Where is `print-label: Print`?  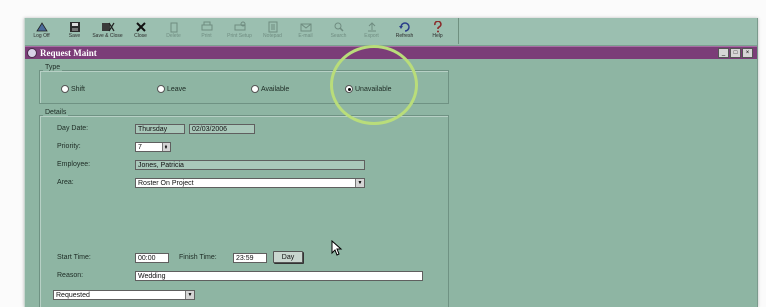 print-label: Print is located at coordinates (206, 36).